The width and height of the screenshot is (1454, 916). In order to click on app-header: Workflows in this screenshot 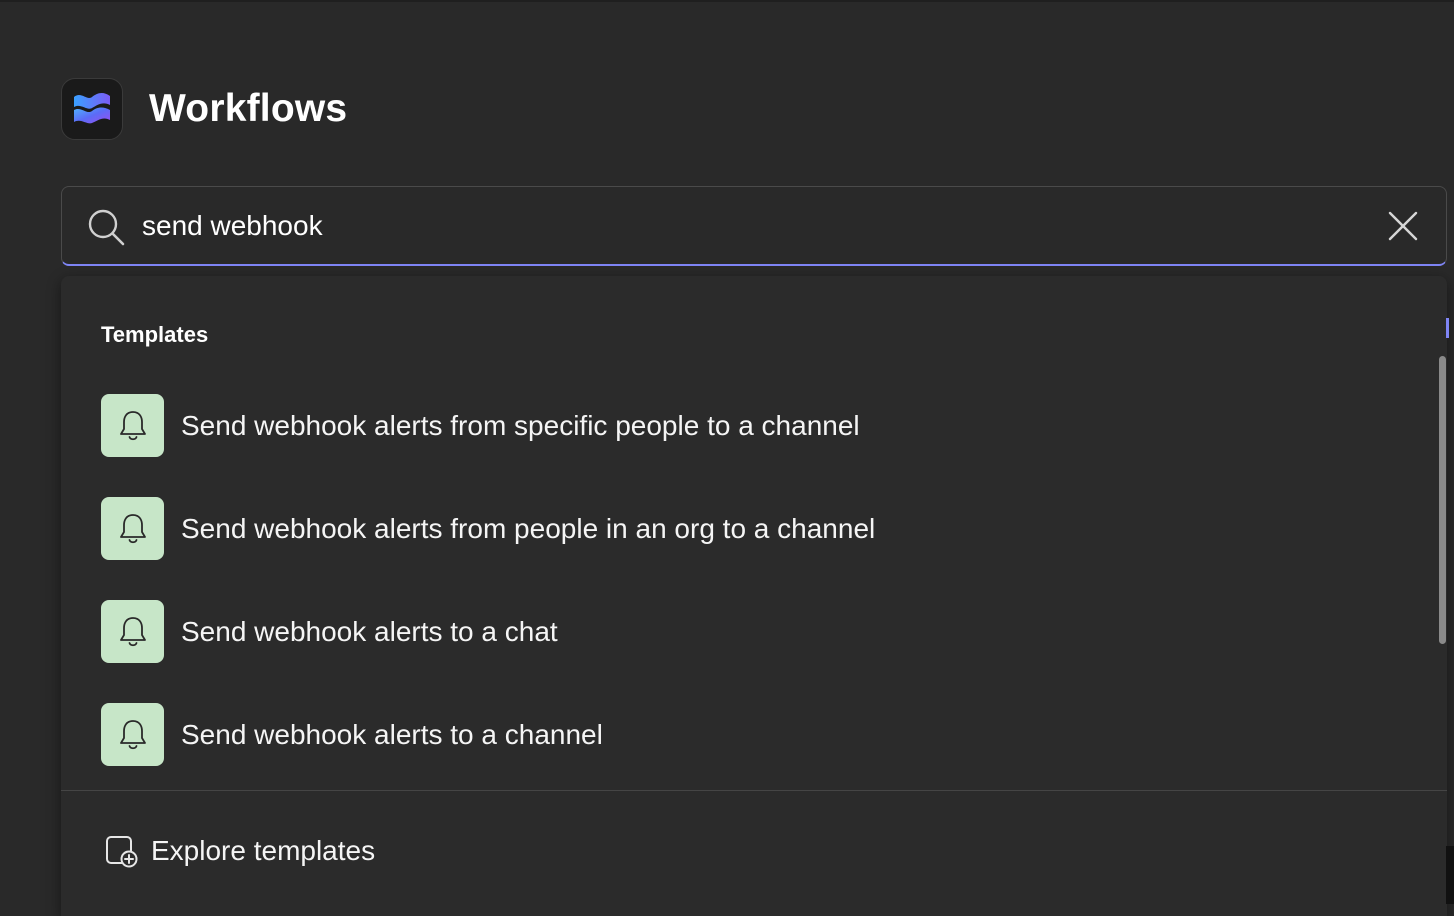, I will do `click(204, 109)`.